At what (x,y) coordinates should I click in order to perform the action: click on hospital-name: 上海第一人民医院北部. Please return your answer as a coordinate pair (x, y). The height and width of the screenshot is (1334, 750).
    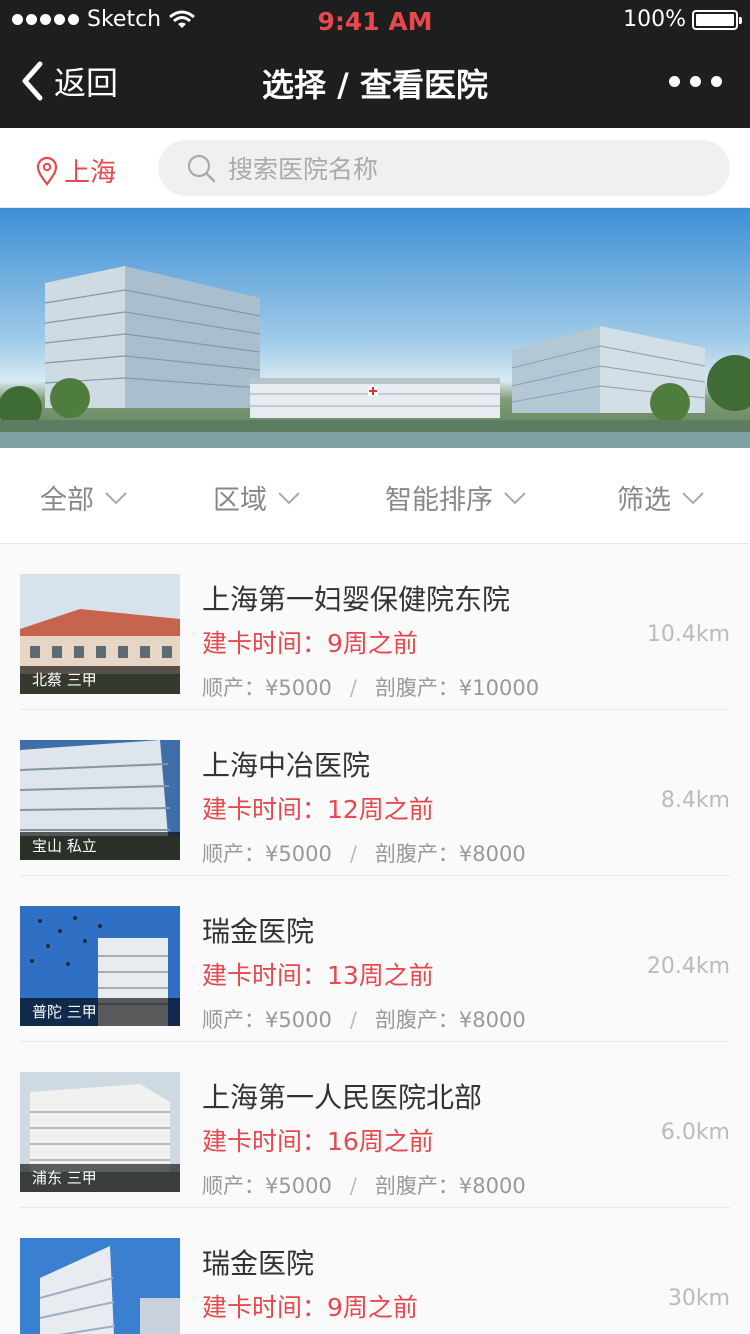
    Looking at the image, I should click on (342, 1097).